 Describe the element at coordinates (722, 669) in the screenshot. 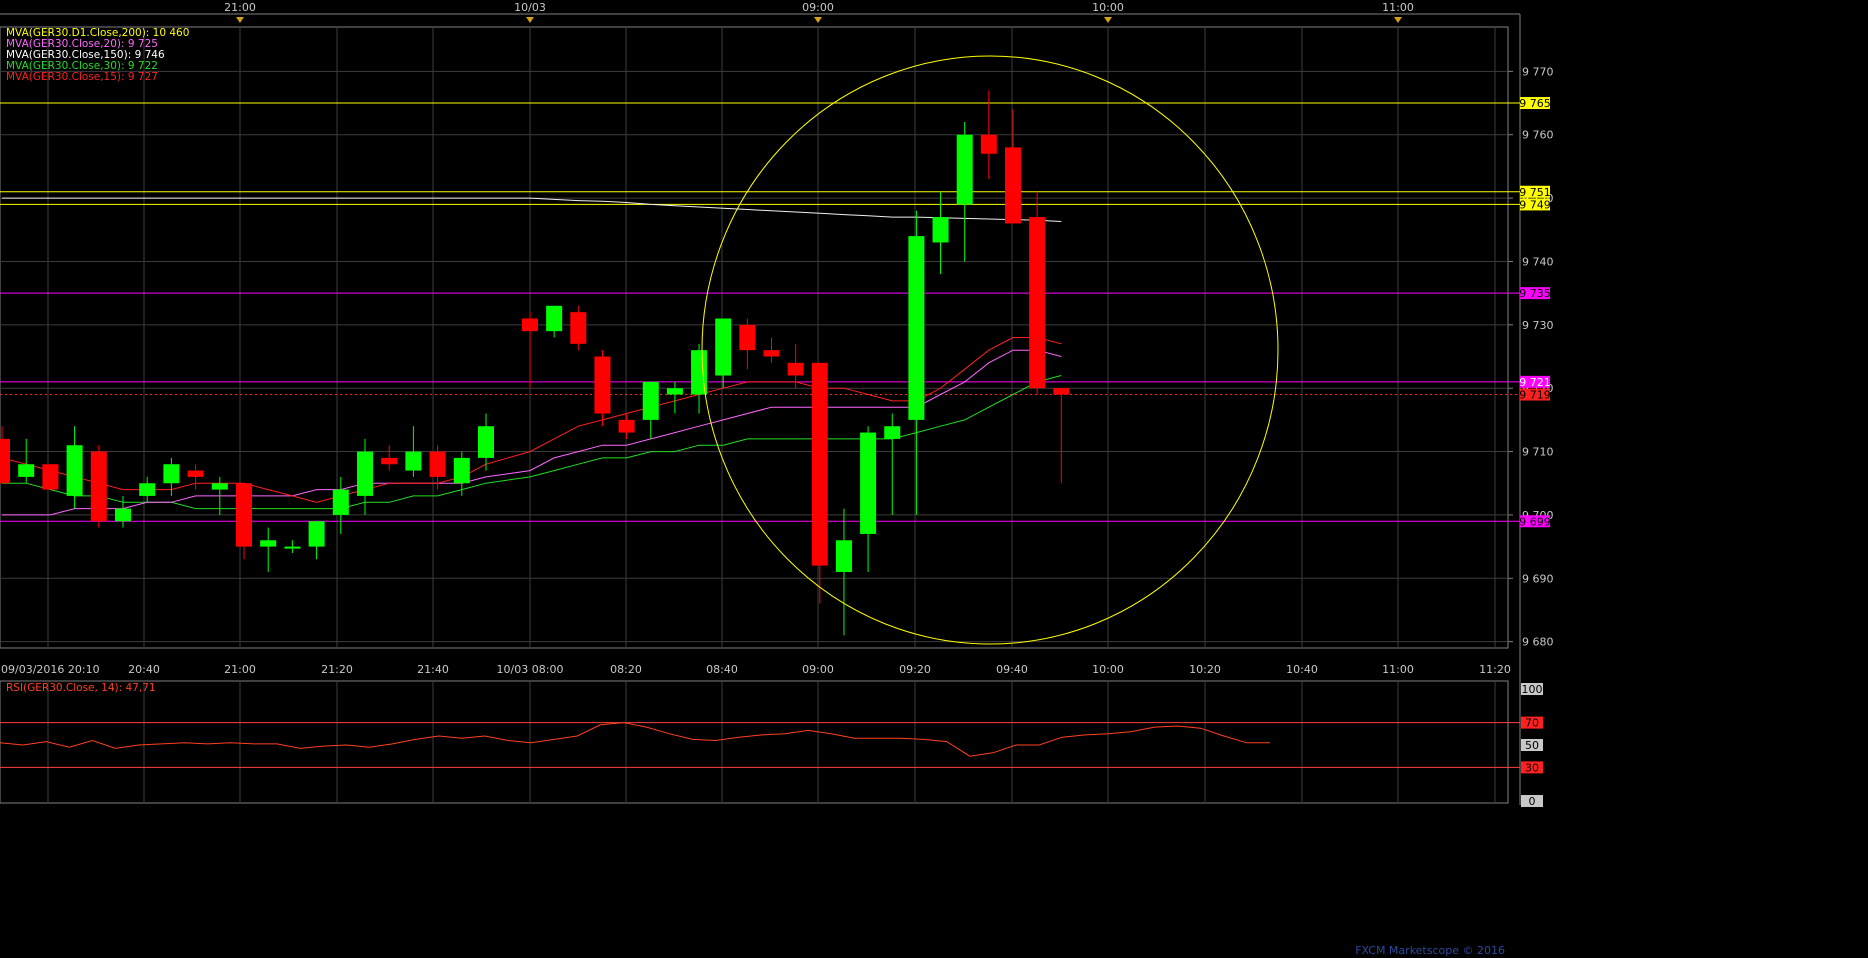

I see `bottom-time-label: 08:40` at that location.